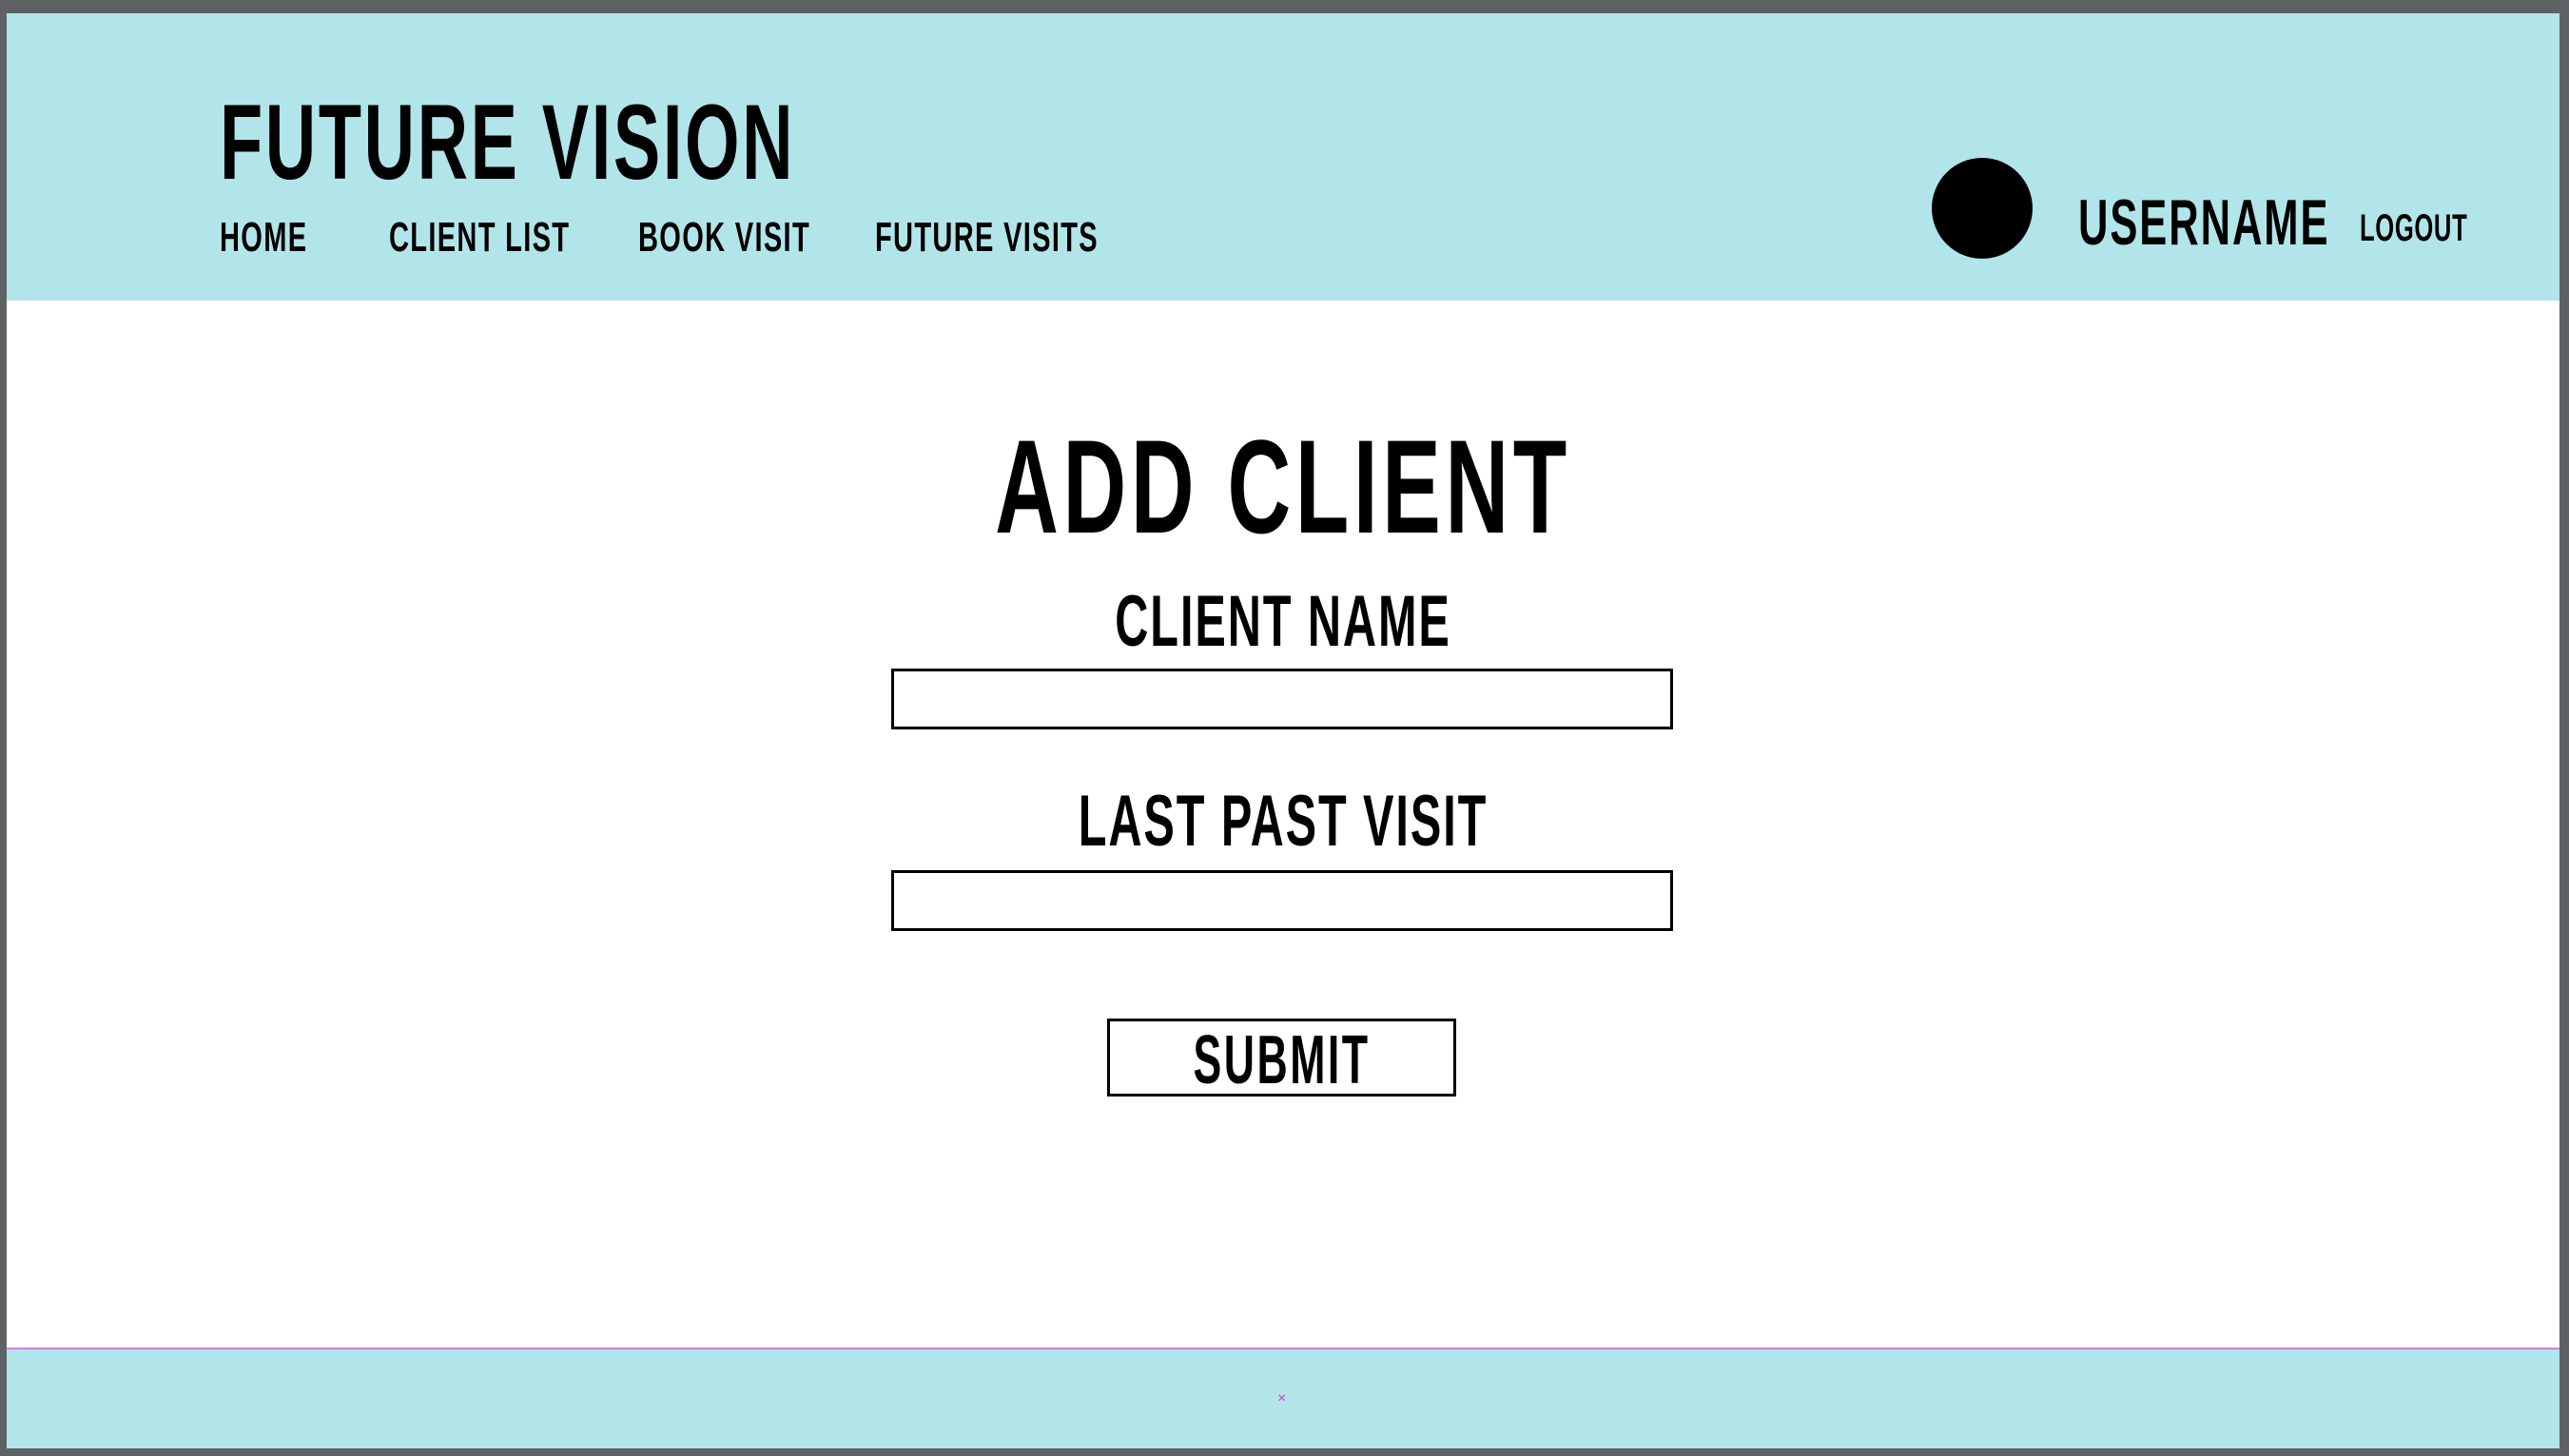 Image resolution: width=2569 pixels, height=1456 pixels. I want to click on page-title: ADD CLIENT, so click(1283, 487).